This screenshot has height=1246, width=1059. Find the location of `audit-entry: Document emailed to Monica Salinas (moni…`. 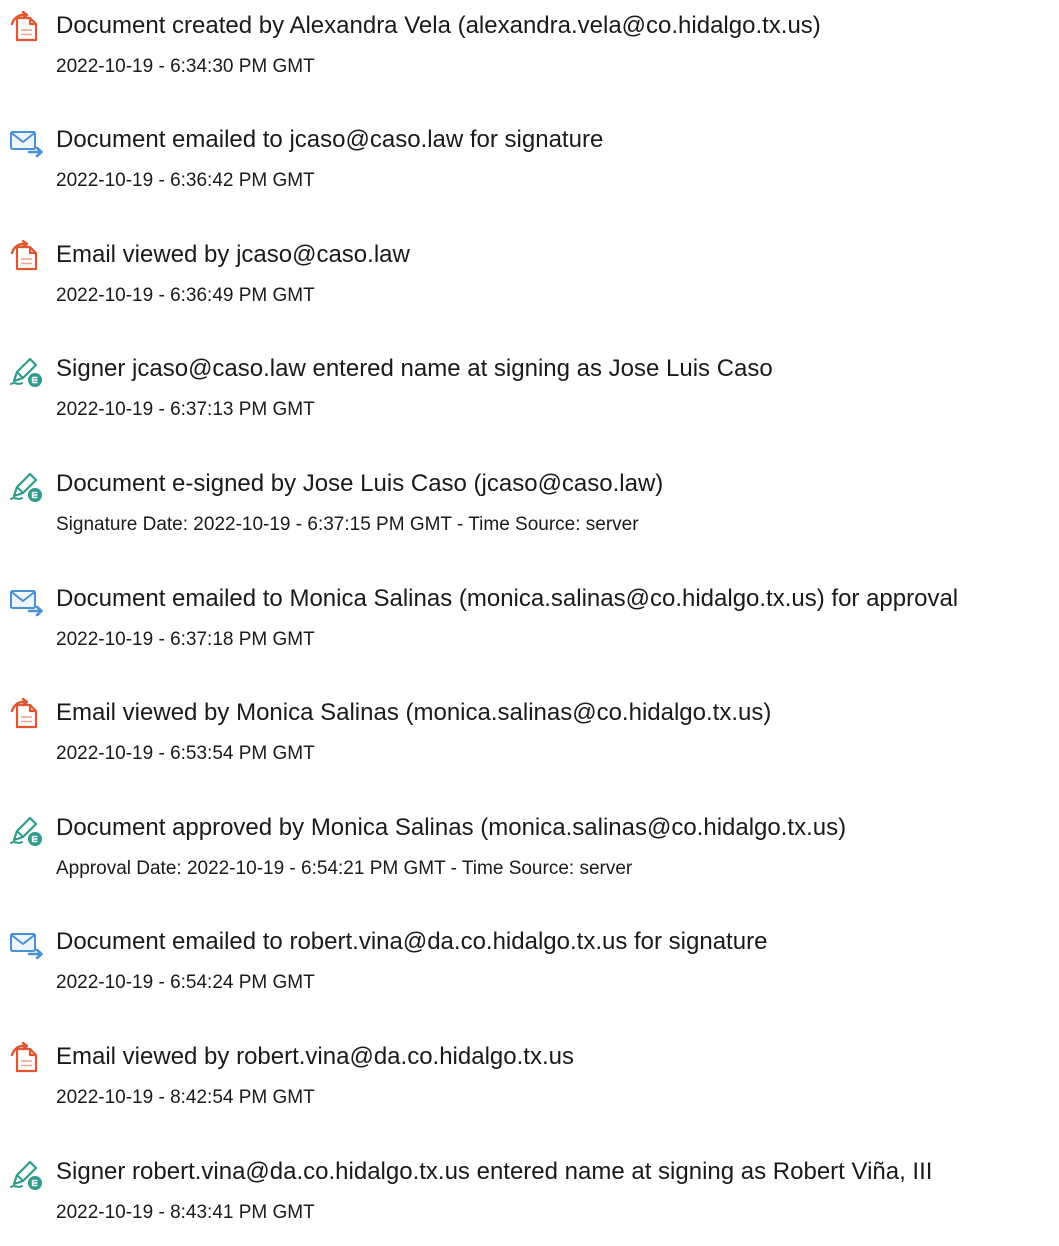

audit-entry: Document emailed to Monica Salinas (moni… is located at coordinates (529, 623).